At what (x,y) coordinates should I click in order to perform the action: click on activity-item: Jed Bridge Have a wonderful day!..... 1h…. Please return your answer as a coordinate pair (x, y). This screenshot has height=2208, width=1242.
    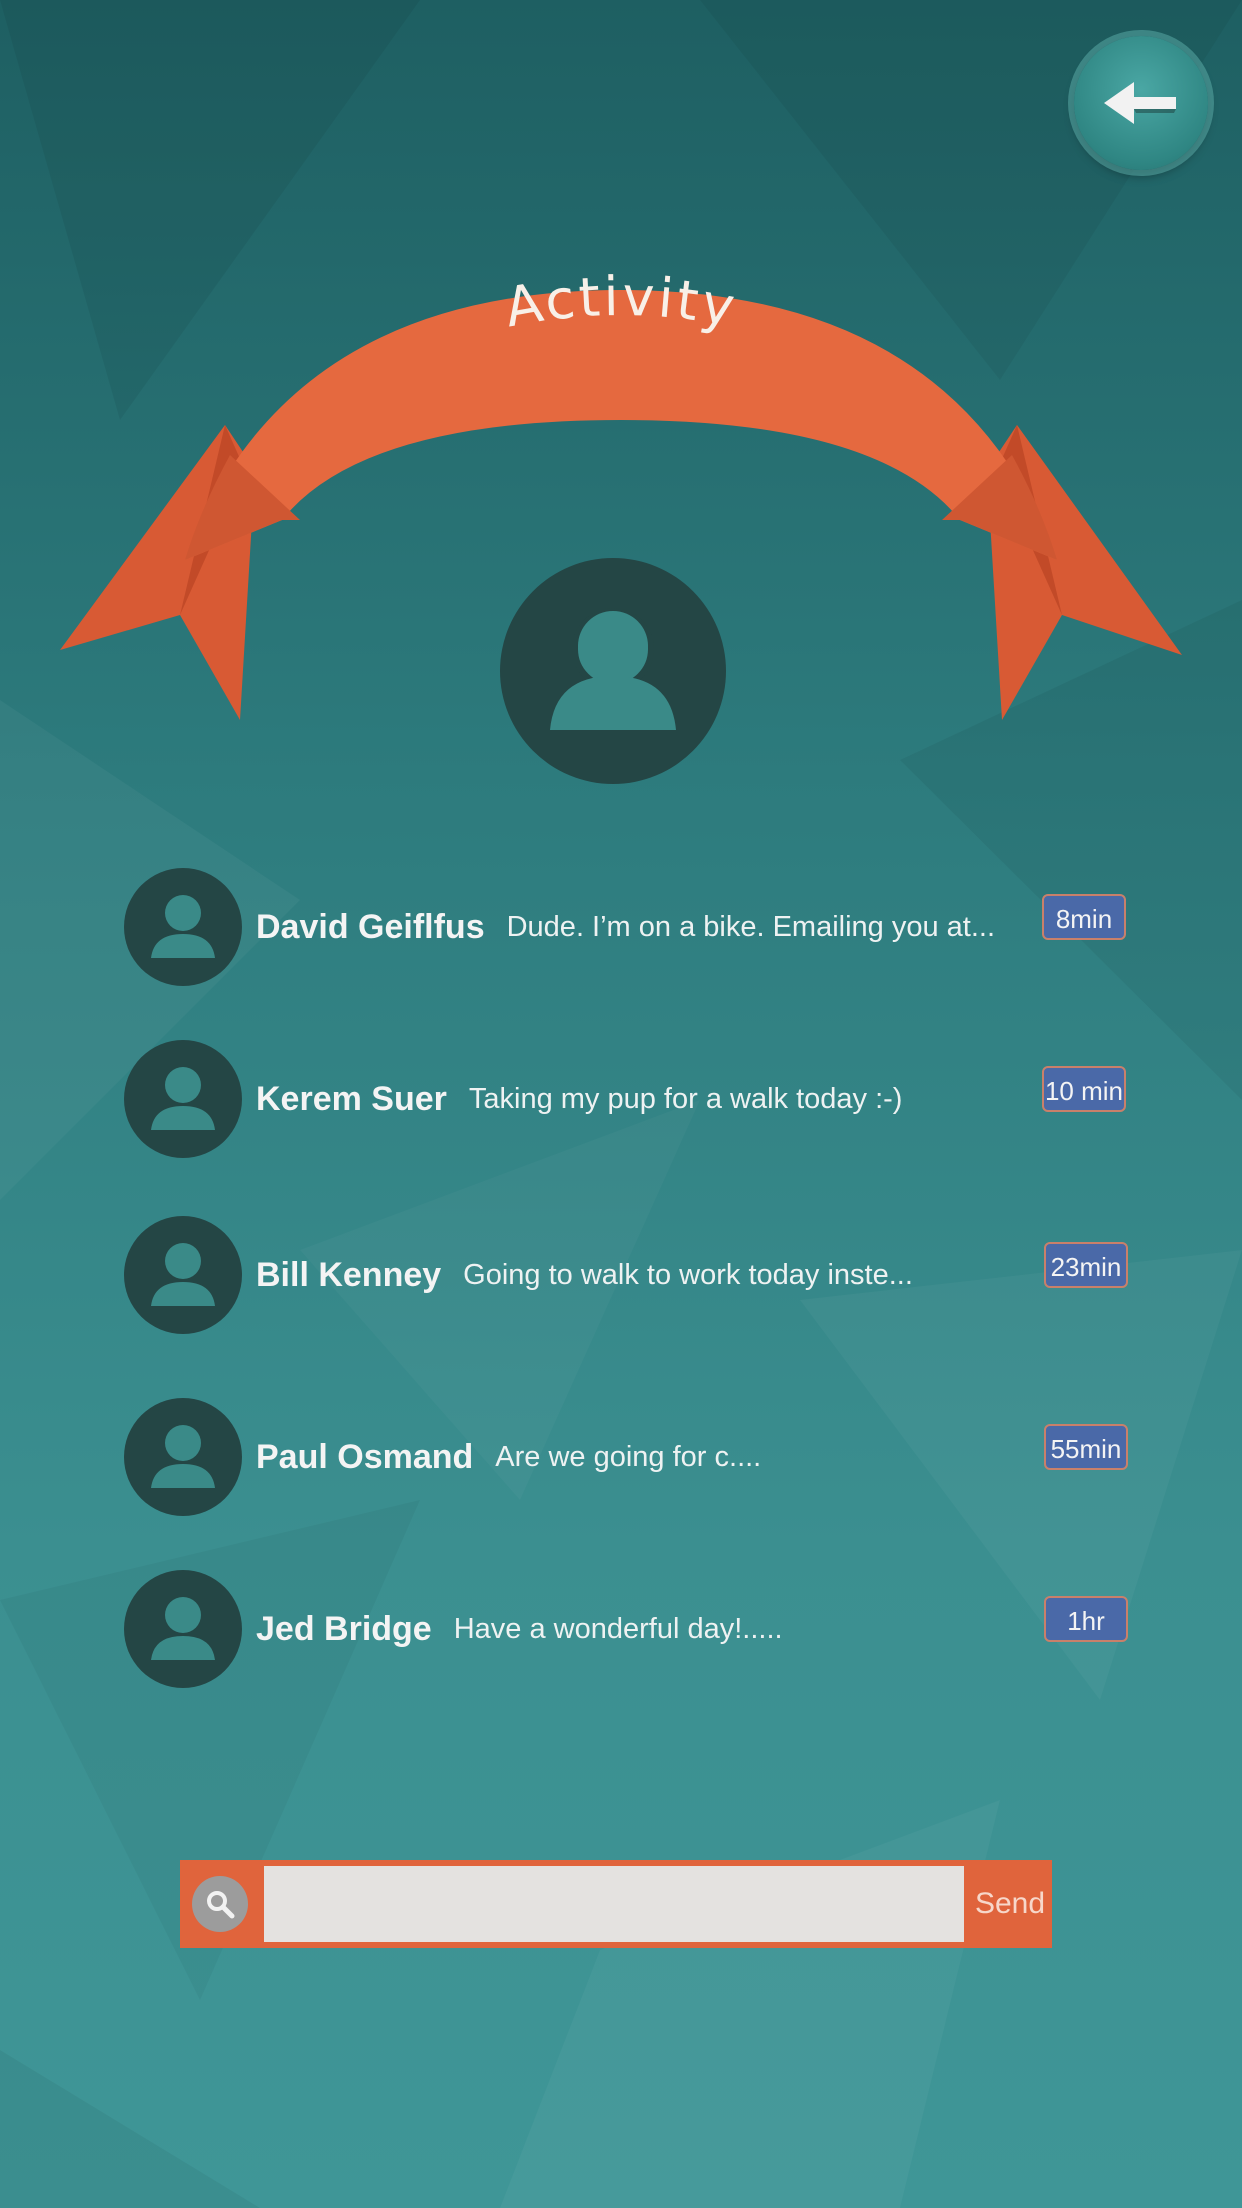
    Looking at the image, I should click on (629, 1629).